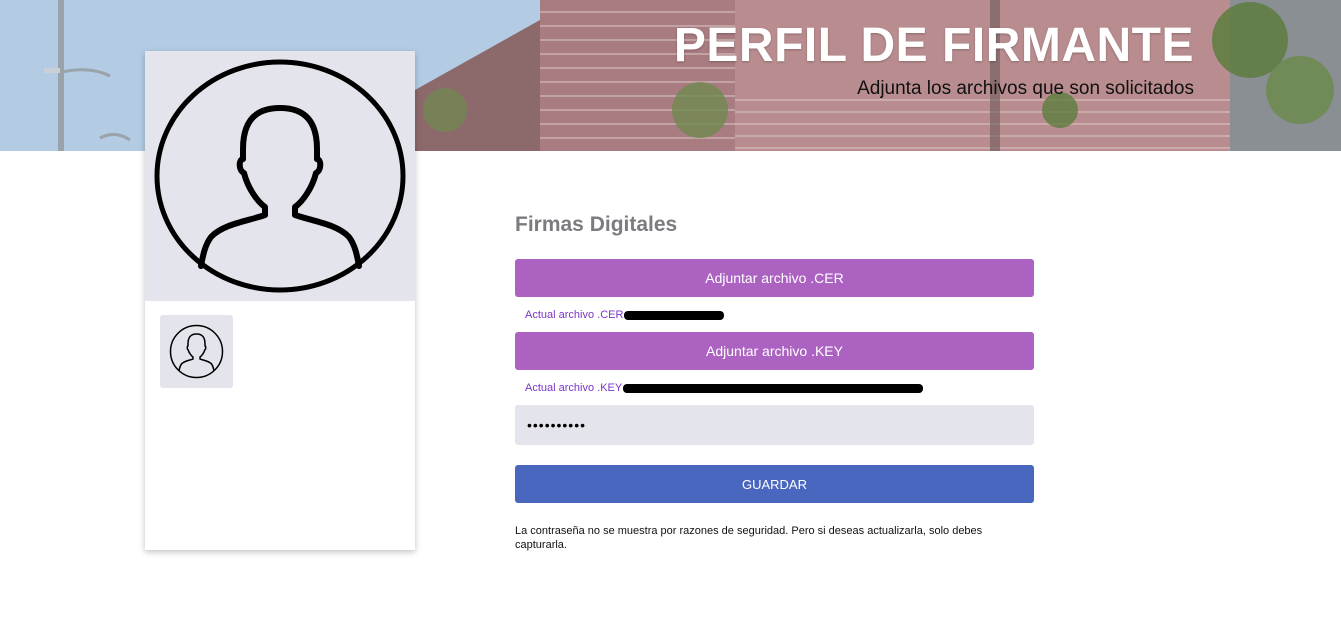 This screenshot has width=1341, height=623. What do you see at coordinates (574, 388) in the screenshot?
I see `current-key-label: Actual archivo .KEY` at bounding box center [574, 388].